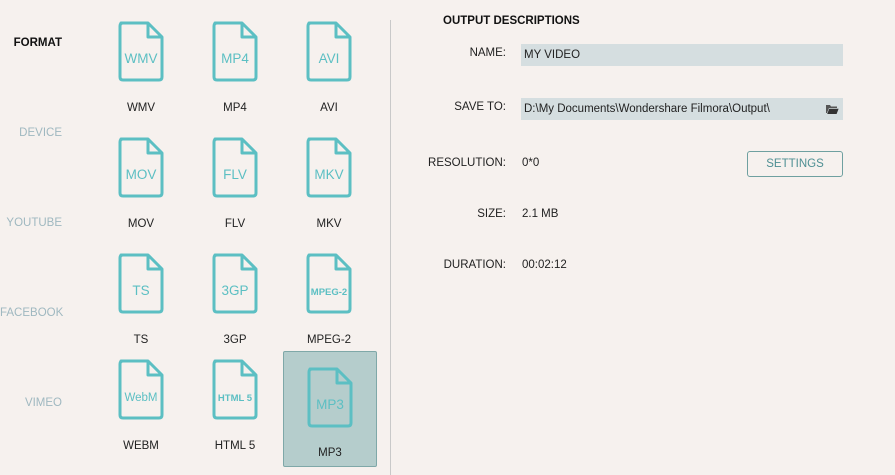 The width and height of the screenshot is (895, 475). I want to click on format-tile-mp3: MP3 MP3, so click(330, 409).